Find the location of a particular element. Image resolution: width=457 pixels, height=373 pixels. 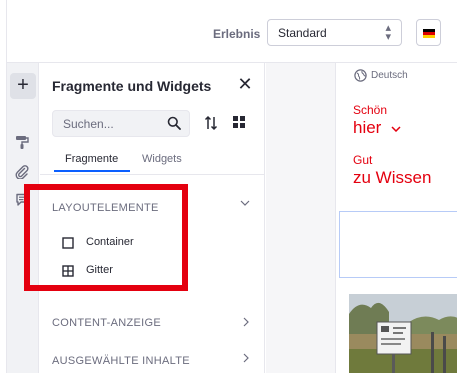

globe-icon is located at coordinates (360, 75).